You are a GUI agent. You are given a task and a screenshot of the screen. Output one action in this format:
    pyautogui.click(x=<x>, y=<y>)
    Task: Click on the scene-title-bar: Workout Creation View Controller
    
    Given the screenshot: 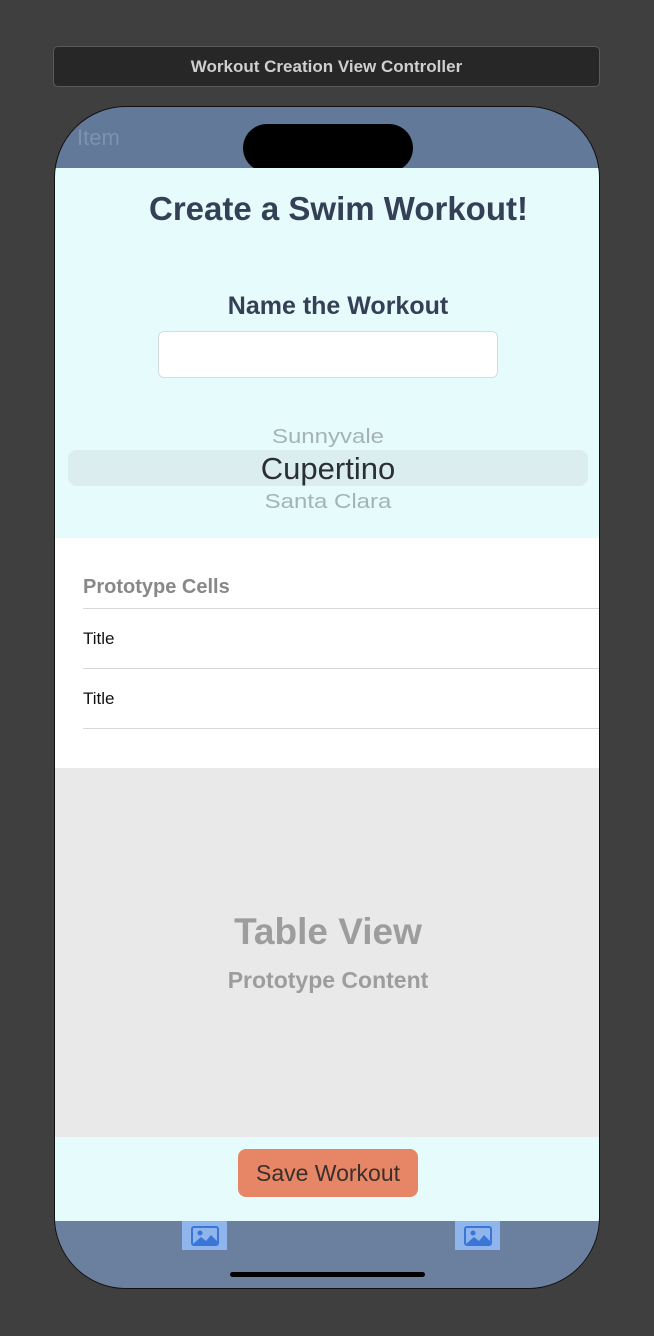 What is the action you would take?
    pyautogui.click(x=326, y=66)
    